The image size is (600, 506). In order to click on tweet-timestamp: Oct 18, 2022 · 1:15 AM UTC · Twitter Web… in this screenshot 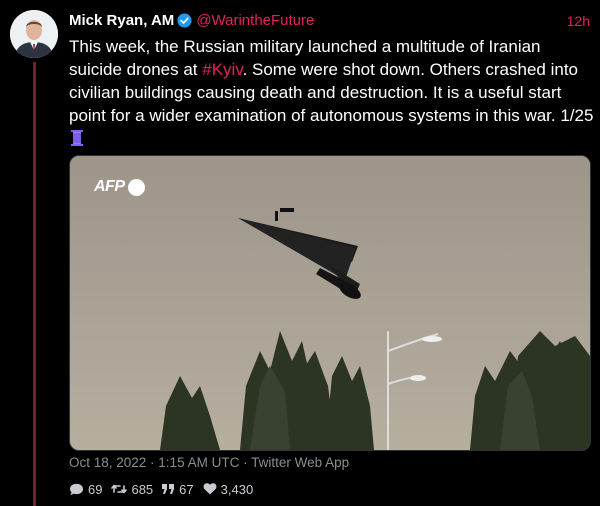, I will do `click(209, 462)`.